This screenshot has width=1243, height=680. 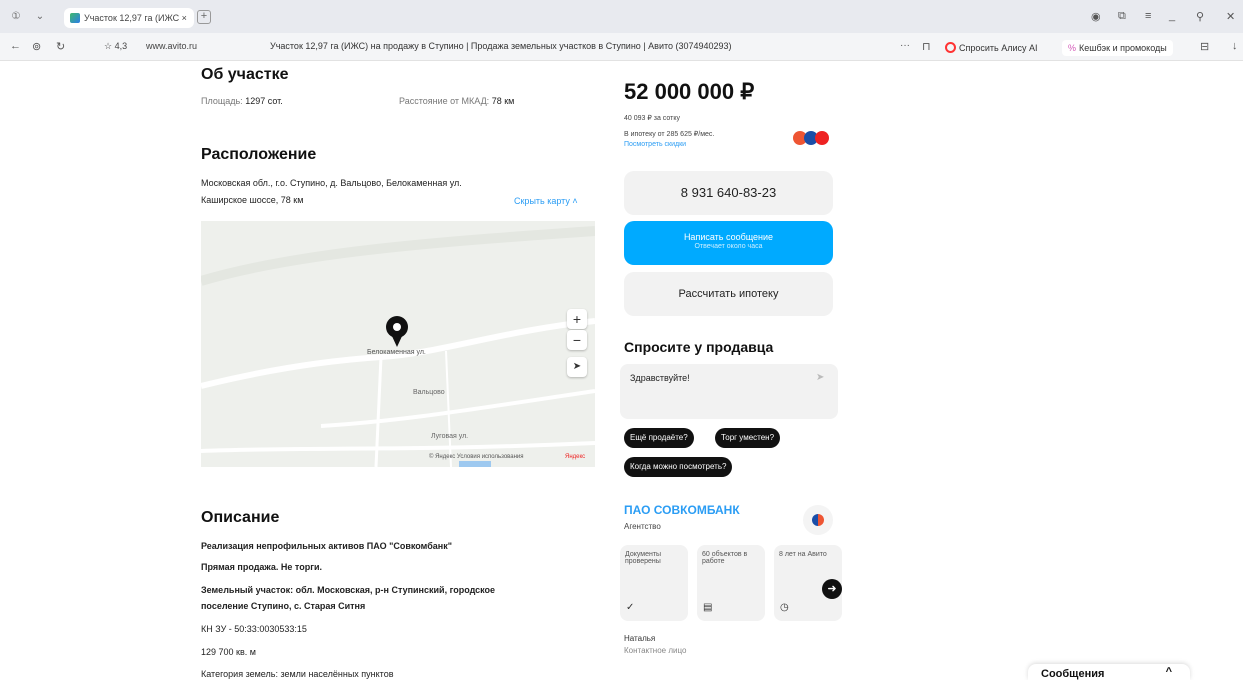 I want to click on pin-icon: ⚲, so click(x=1200, y=16).